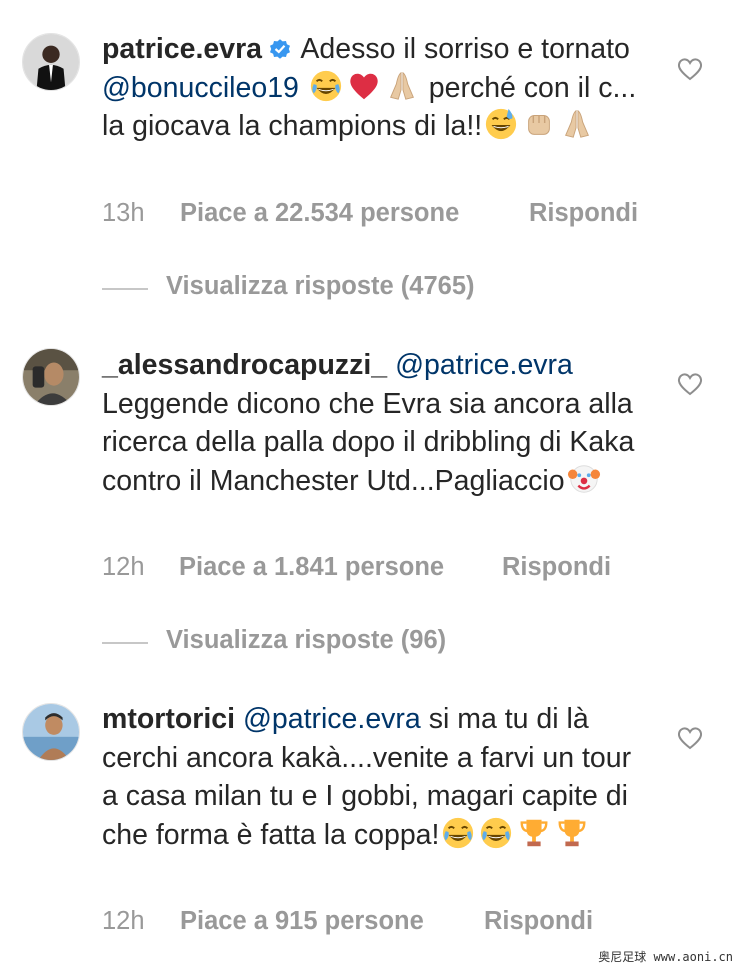 This screenshot has width=741, height=969. What do you see at coordinates (244, 365) in the screenshot?
I see `username: _alessandrocapuzzi_` at bounding box center [244, 365].